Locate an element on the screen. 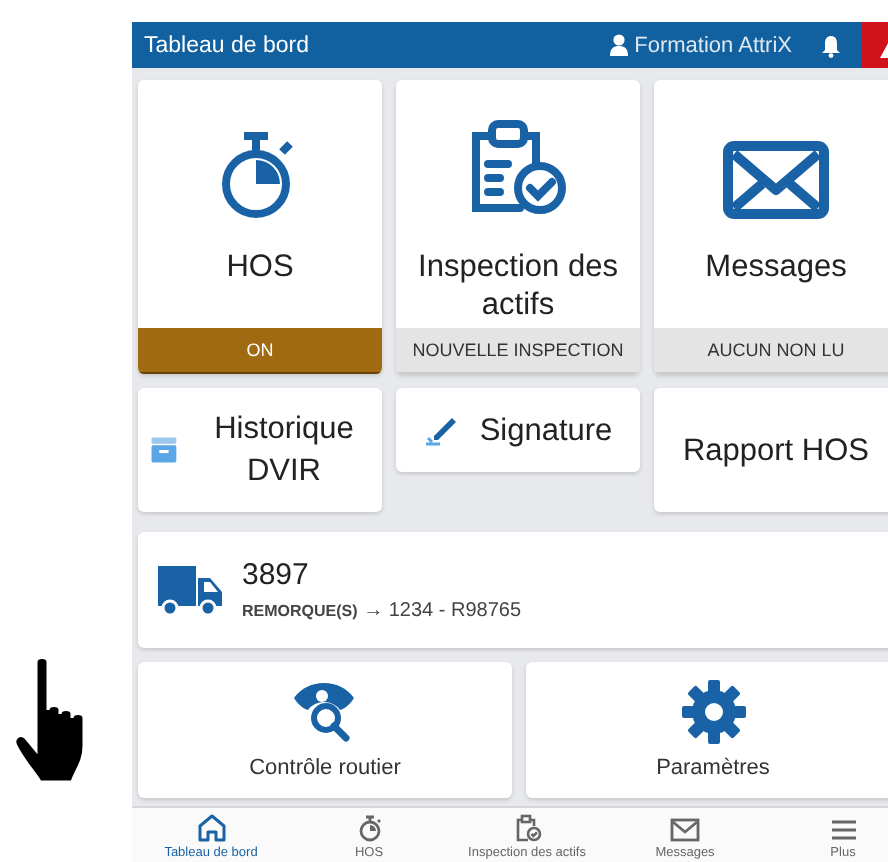 The image size is (888, 862). archive-box-icon is located at coordinates (164, 450).